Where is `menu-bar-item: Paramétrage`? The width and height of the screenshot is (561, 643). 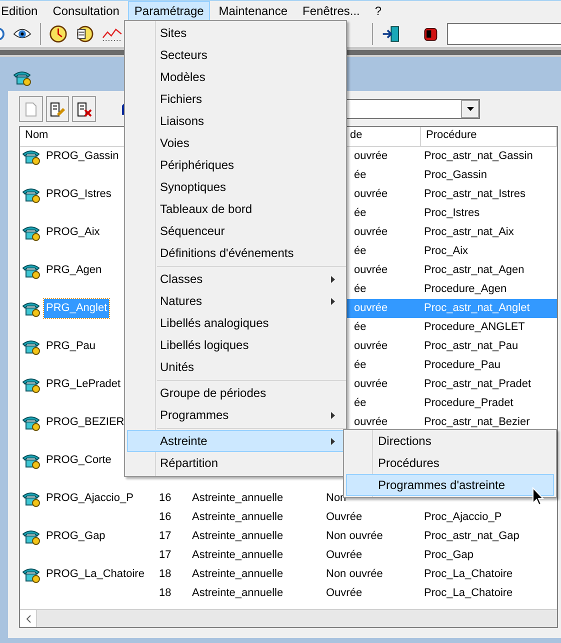
menu-bar-item: Paramétrage is located at coordinates (169, 10).